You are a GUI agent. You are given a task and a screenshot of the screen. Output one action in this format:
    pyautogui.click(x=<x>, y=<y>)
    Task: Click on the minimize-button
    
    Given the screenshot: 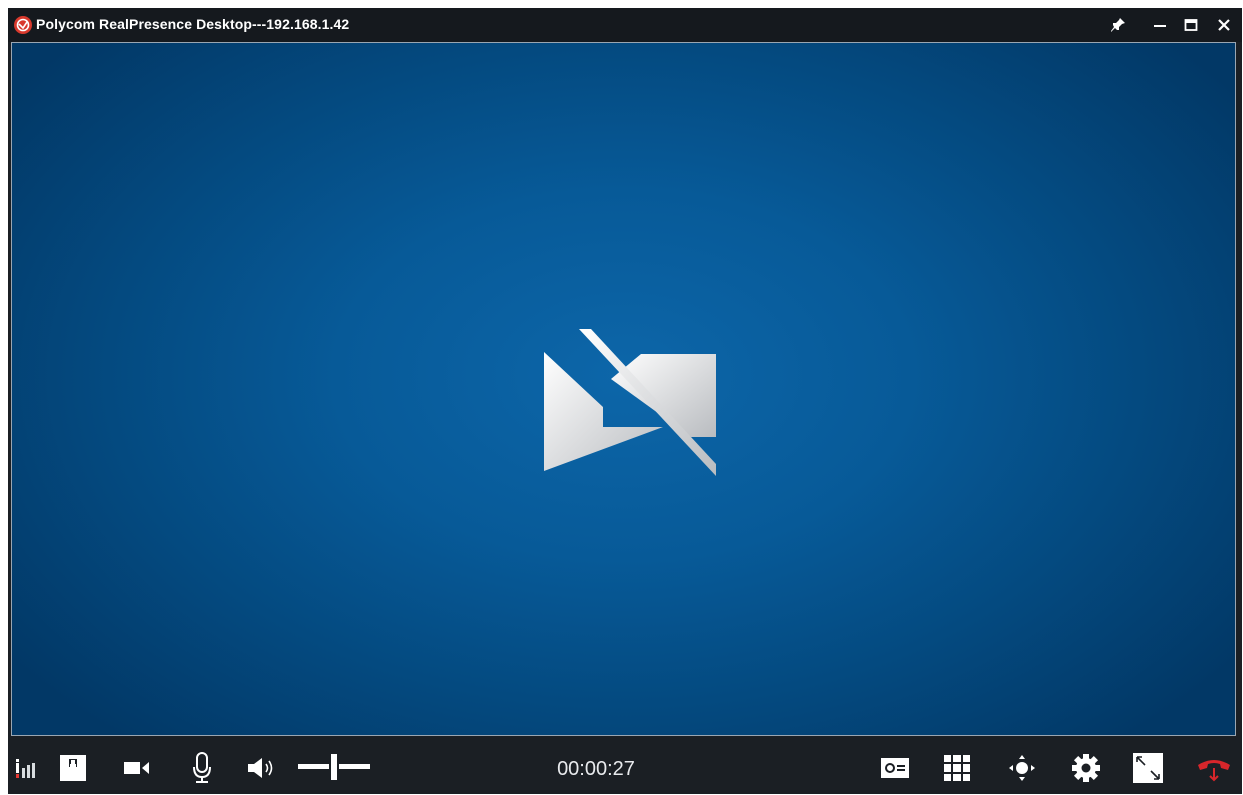 What is the action you would take?
    pyautogui.click(x=1160, y=25)
    